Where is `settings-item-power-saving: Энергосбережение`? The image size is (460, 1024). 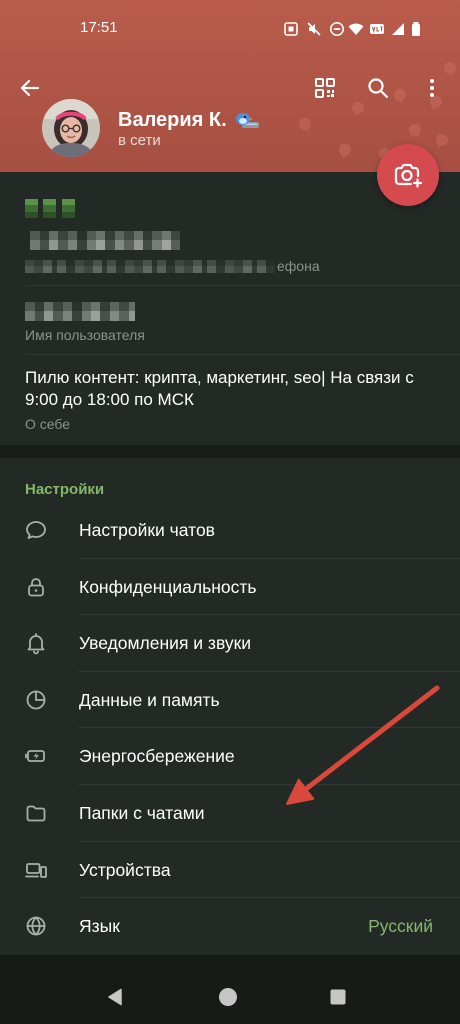 settings-item-power-saving: Энергосбережение is located at coordinates (230, 756).